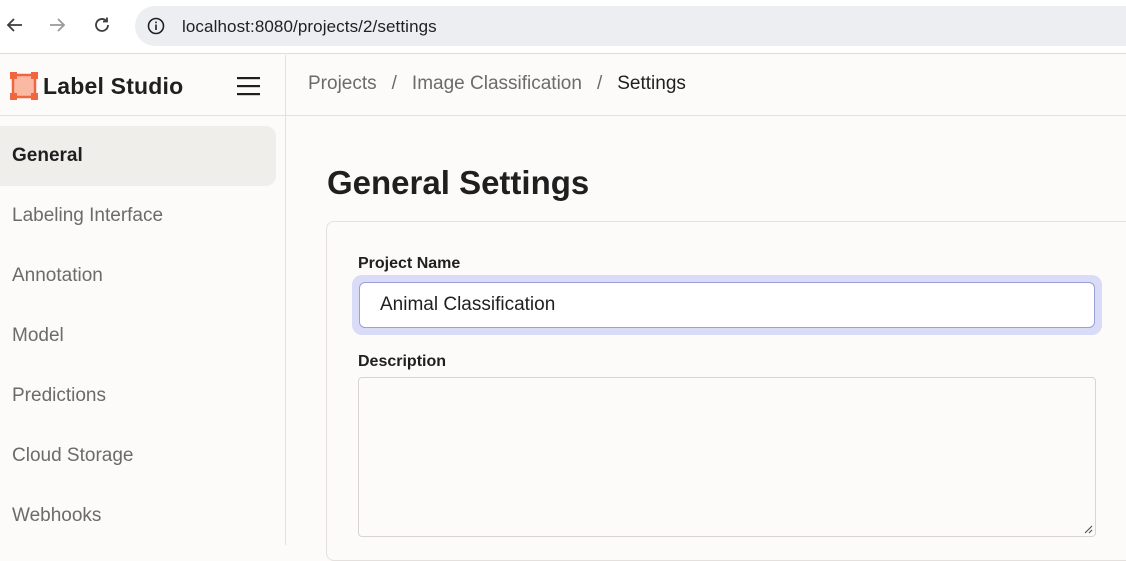 The height and width of the screenshot is (561, 1126). Describe the element at coordinates (138, 276) in the screenshot. I see `sidebar-item-annotation: Annotation` at that location.